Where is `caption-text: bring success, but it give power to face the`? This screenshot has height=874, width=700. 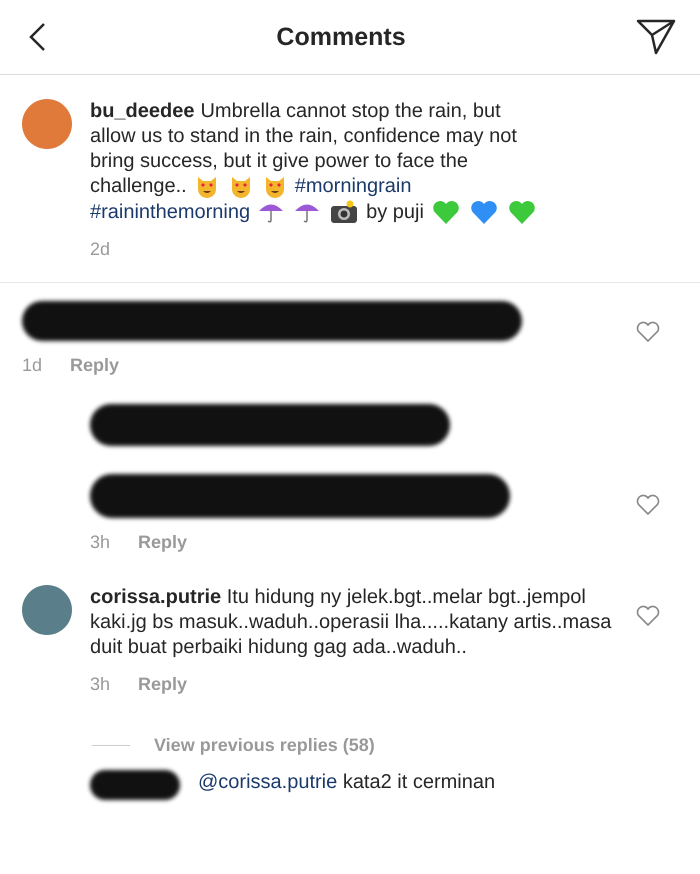
caption-text: bring success, but it give power to face the is located at coordinates (279, 161).